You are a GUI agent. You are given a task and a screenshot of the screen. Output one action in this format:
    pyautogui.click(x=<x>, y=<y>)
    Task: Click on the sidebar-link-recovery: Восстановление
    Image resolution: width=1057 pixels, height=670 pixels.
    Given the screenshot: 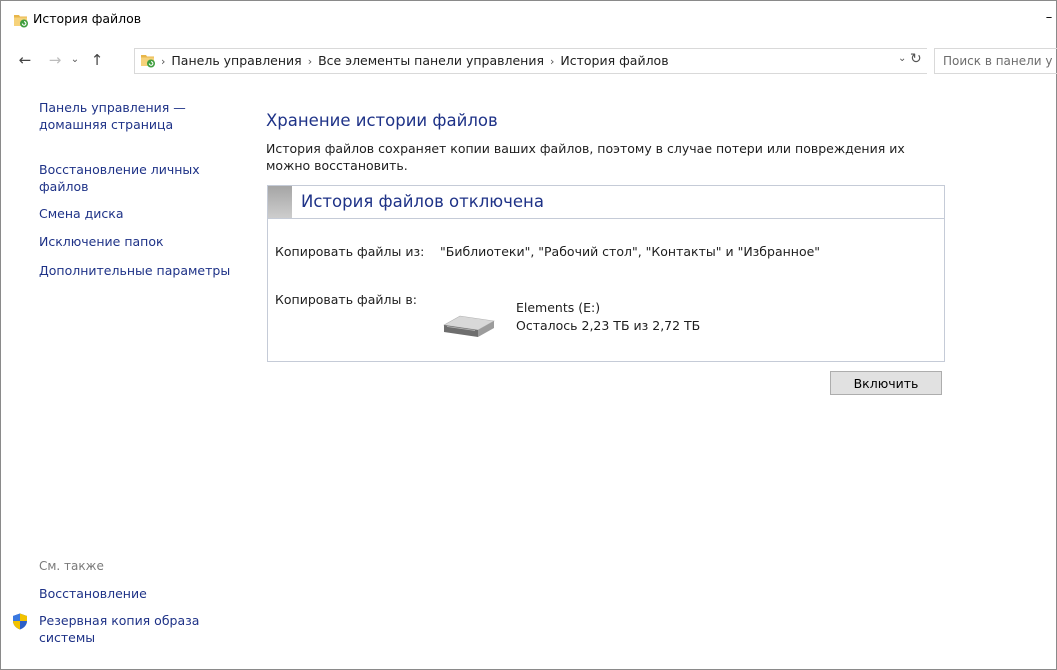 What is the action you would take?
    pyautogui.click(x=136, y=593)
    